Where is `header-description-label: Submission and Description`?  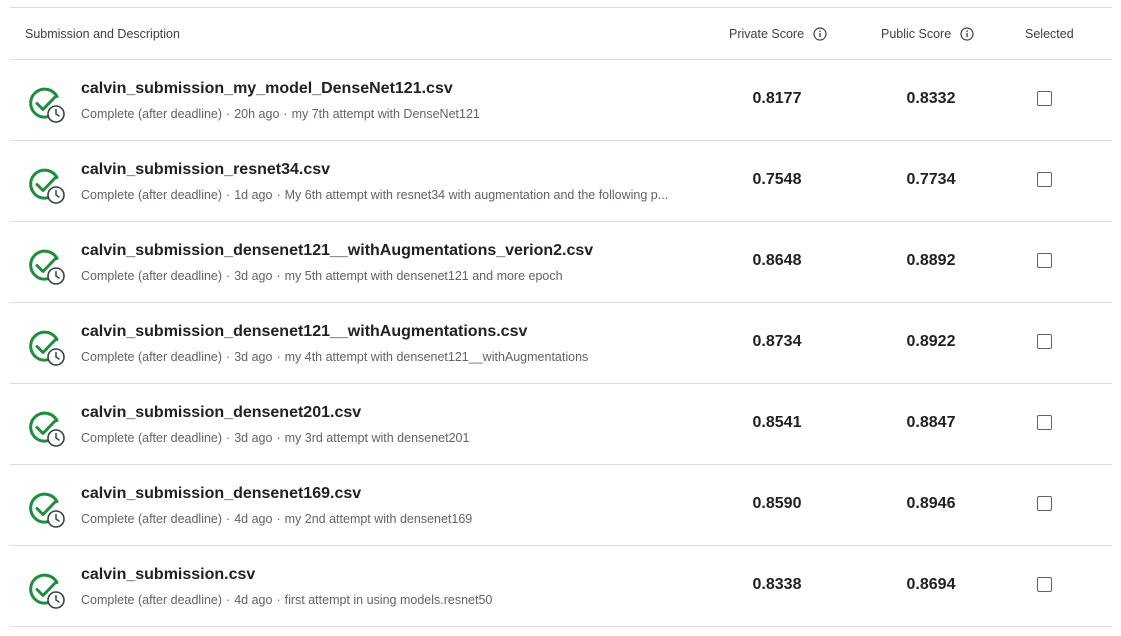
header-description-label: Submission and Description is located at coordinates (102, 34).